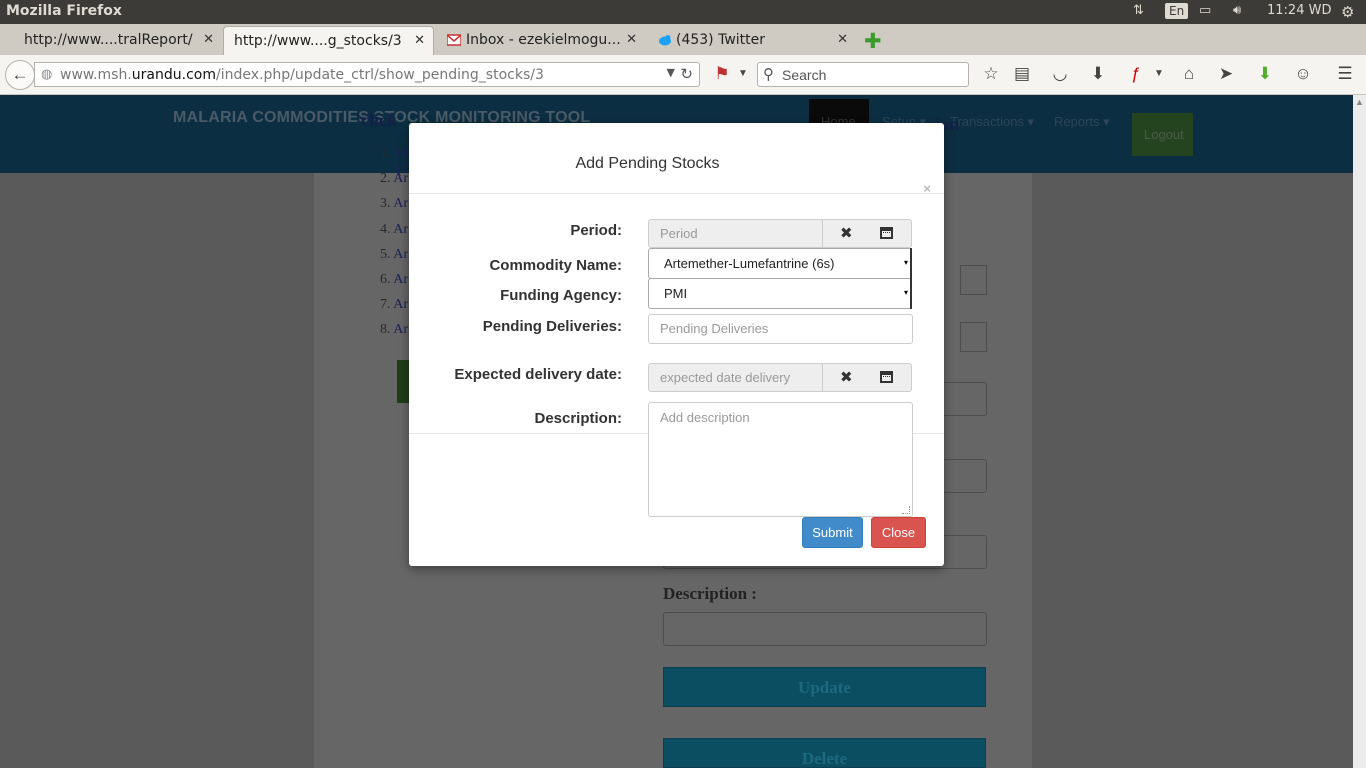  Describe the element at coordinates (1237, 10) in the screenshot. I see `volume-icon: 🔊︎` at that location.